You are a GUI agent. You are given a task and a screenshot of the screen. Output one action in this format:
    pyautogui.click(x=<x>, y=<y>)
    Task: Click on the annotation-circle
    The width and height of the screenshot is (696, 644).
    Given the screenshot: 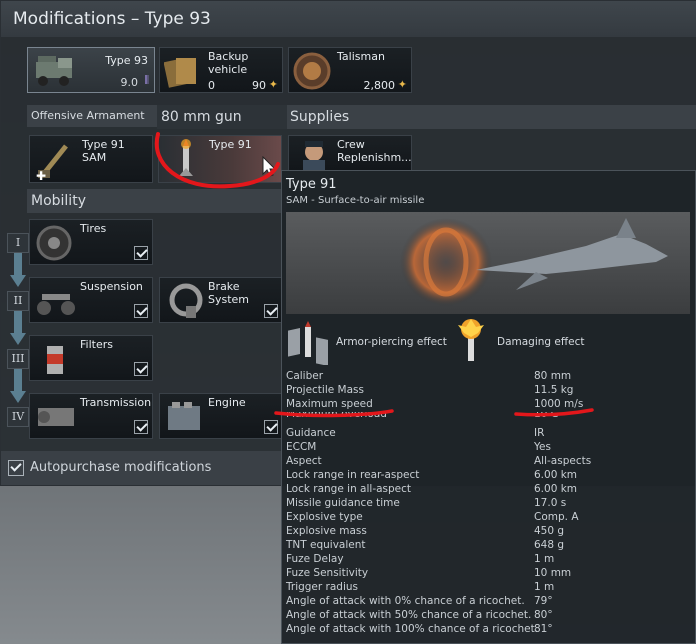 What is the action you would take?
    pyautogui.click(x=217, y=160)
    